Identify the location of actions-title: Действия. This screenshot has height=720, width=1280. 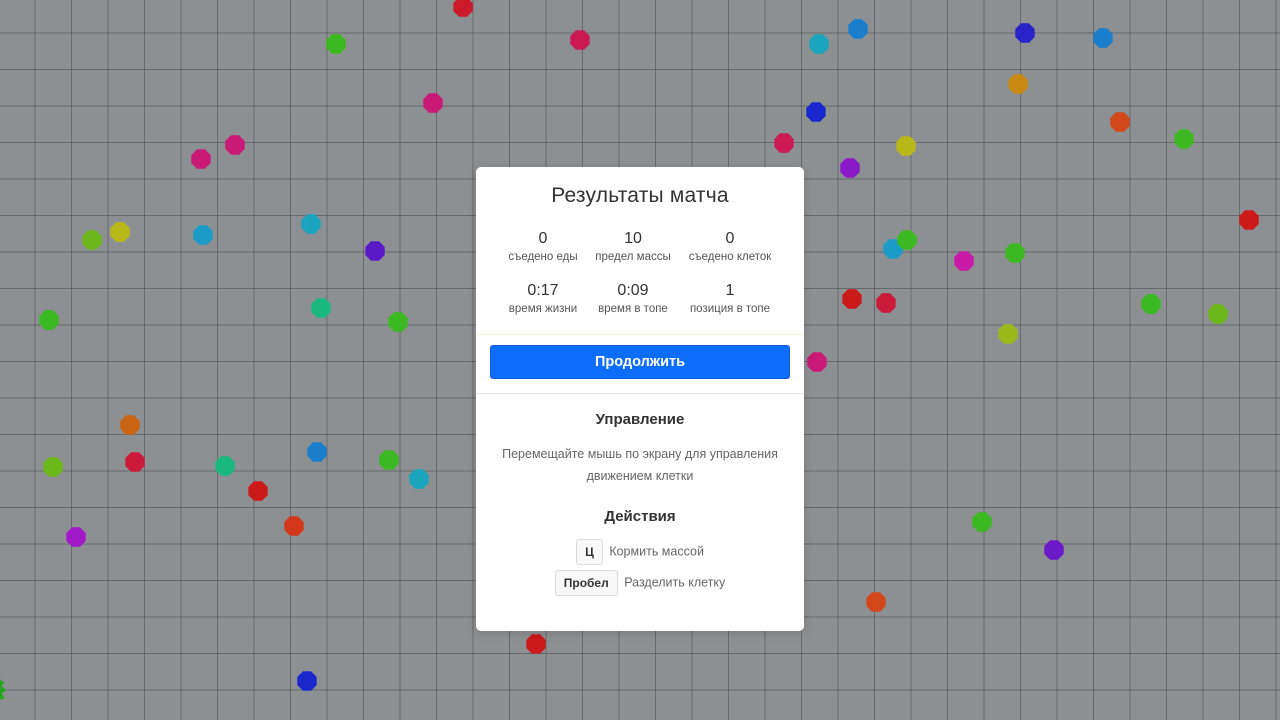
(640, 516).